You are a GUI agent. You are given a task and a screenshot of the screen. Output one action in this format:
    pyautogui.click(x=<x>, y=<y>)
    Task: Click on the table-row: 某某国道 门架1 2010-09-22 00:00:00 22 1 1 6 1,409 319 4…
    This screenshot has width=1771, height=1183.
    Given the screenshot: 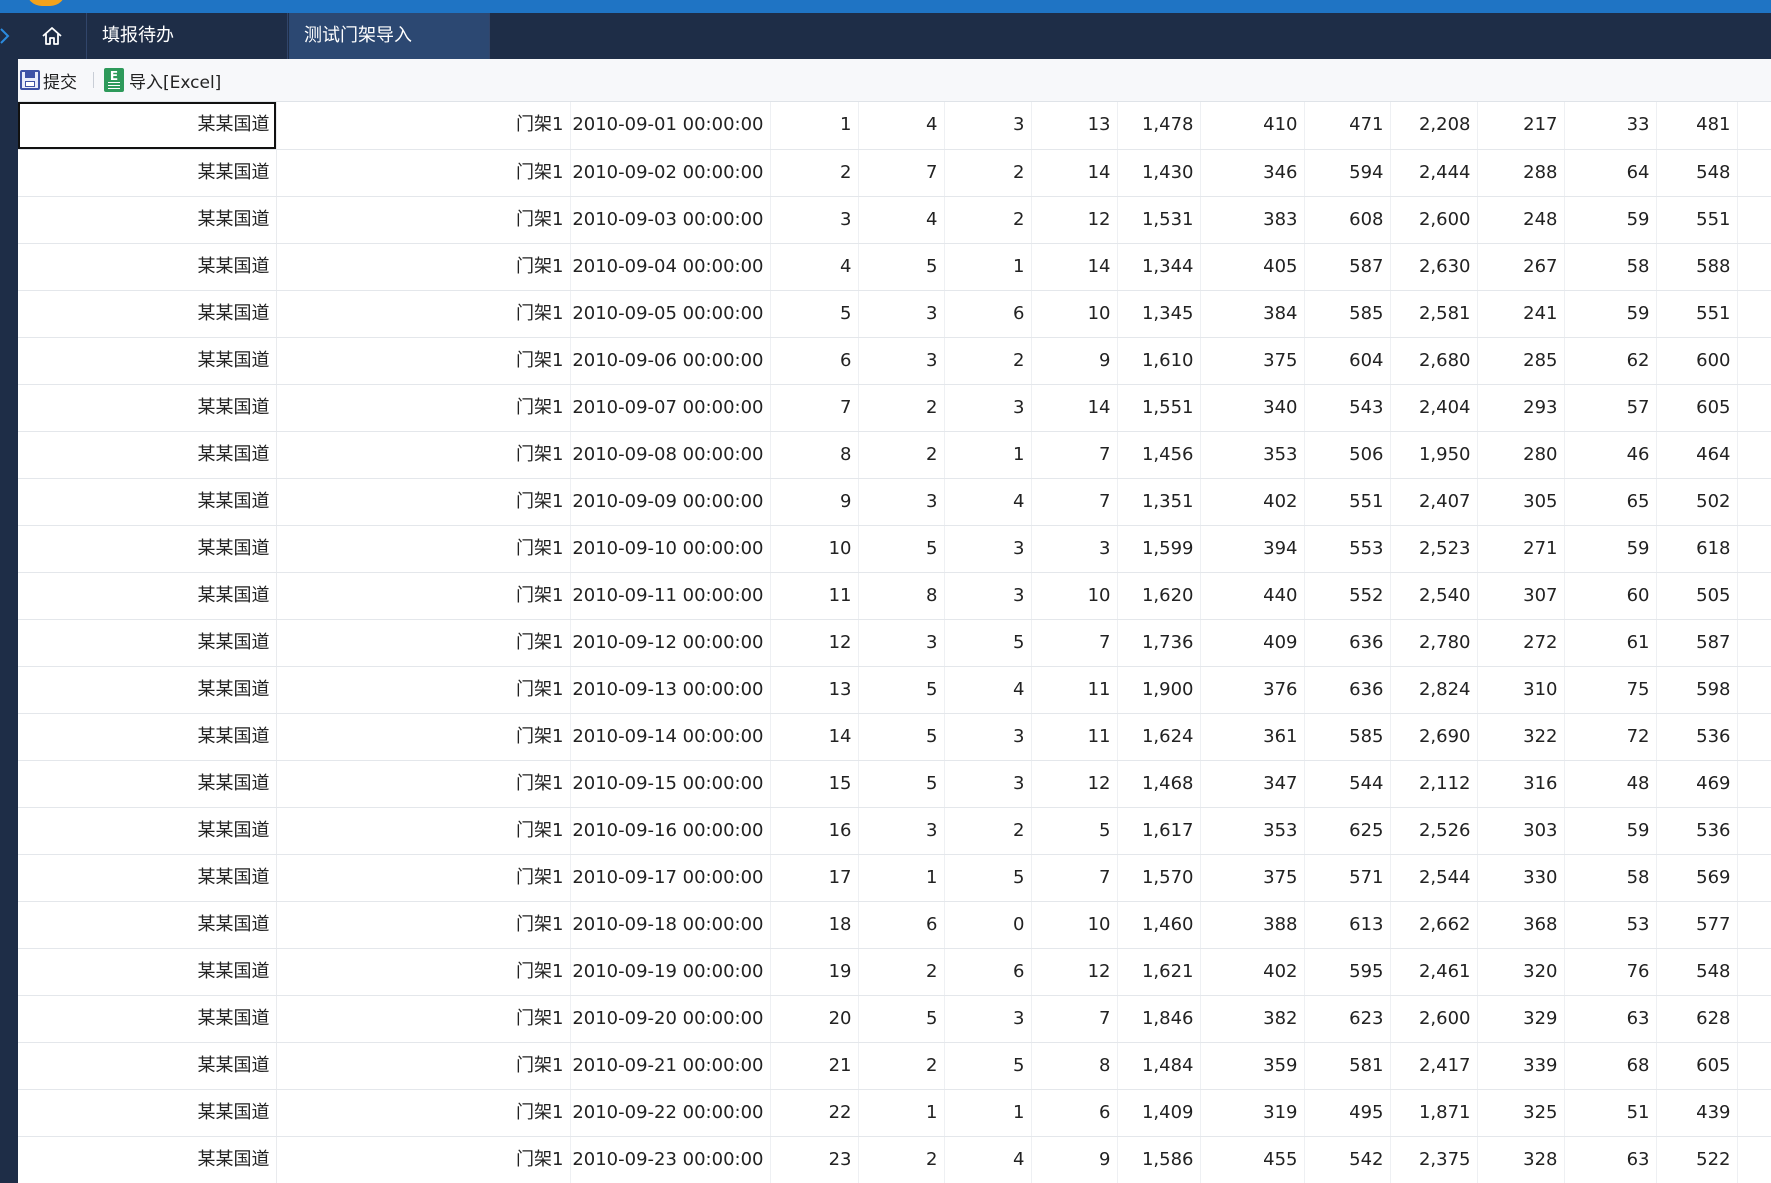 What is the action you would take?
    pyautogui.click(x=894, y=1113)
    